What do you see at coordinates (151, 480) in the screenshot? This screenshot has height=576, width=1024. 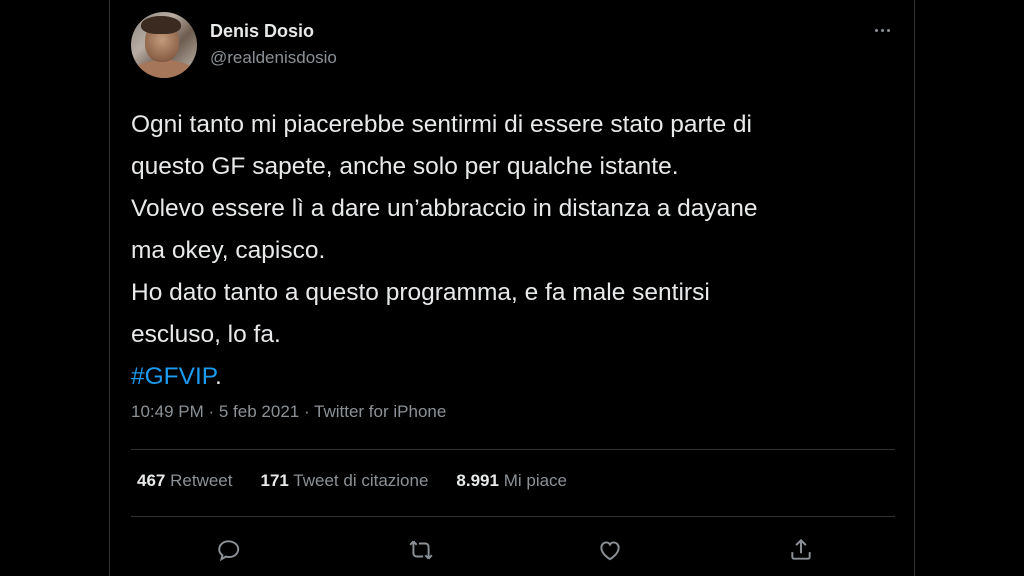 I see `retweets-count: 467` at bounding box center [151, 480].